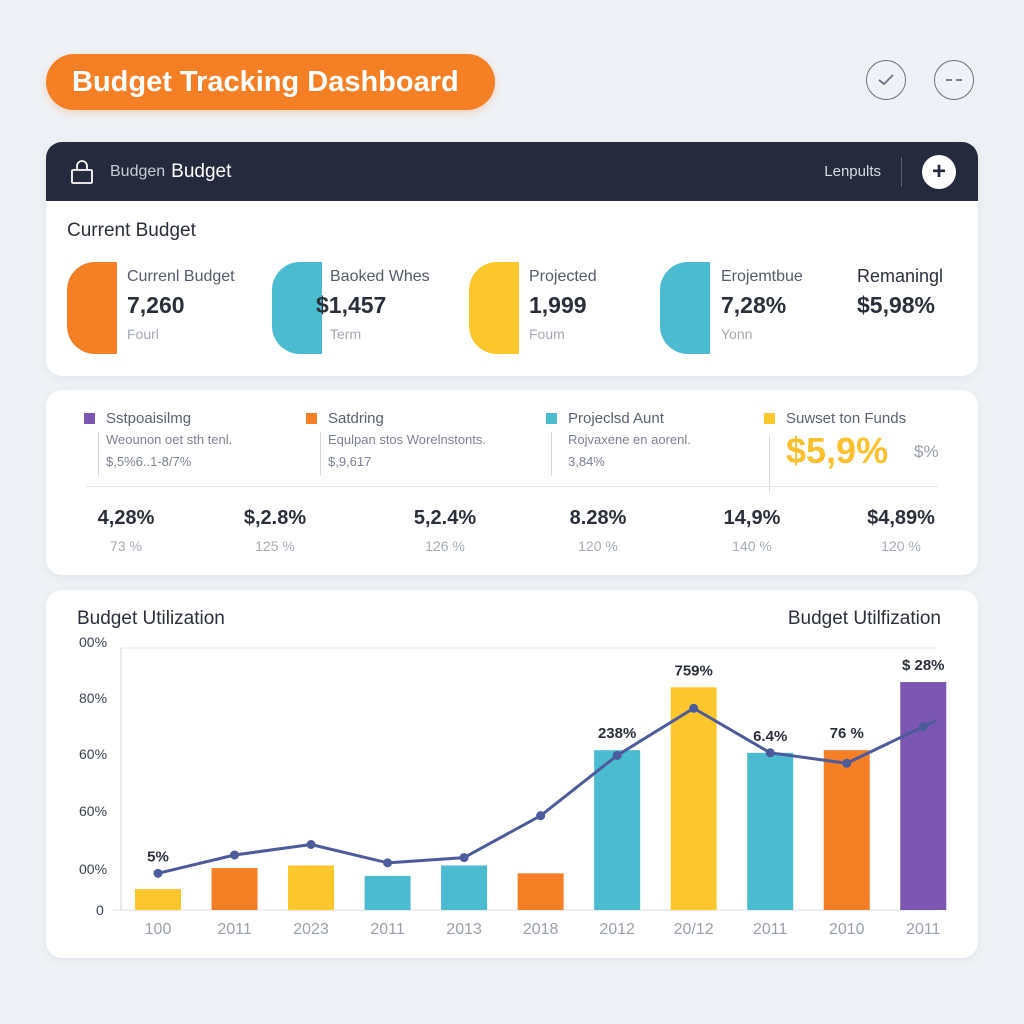  I want to click on legend-name: Sstpoaisilmg, so click(149, 418).